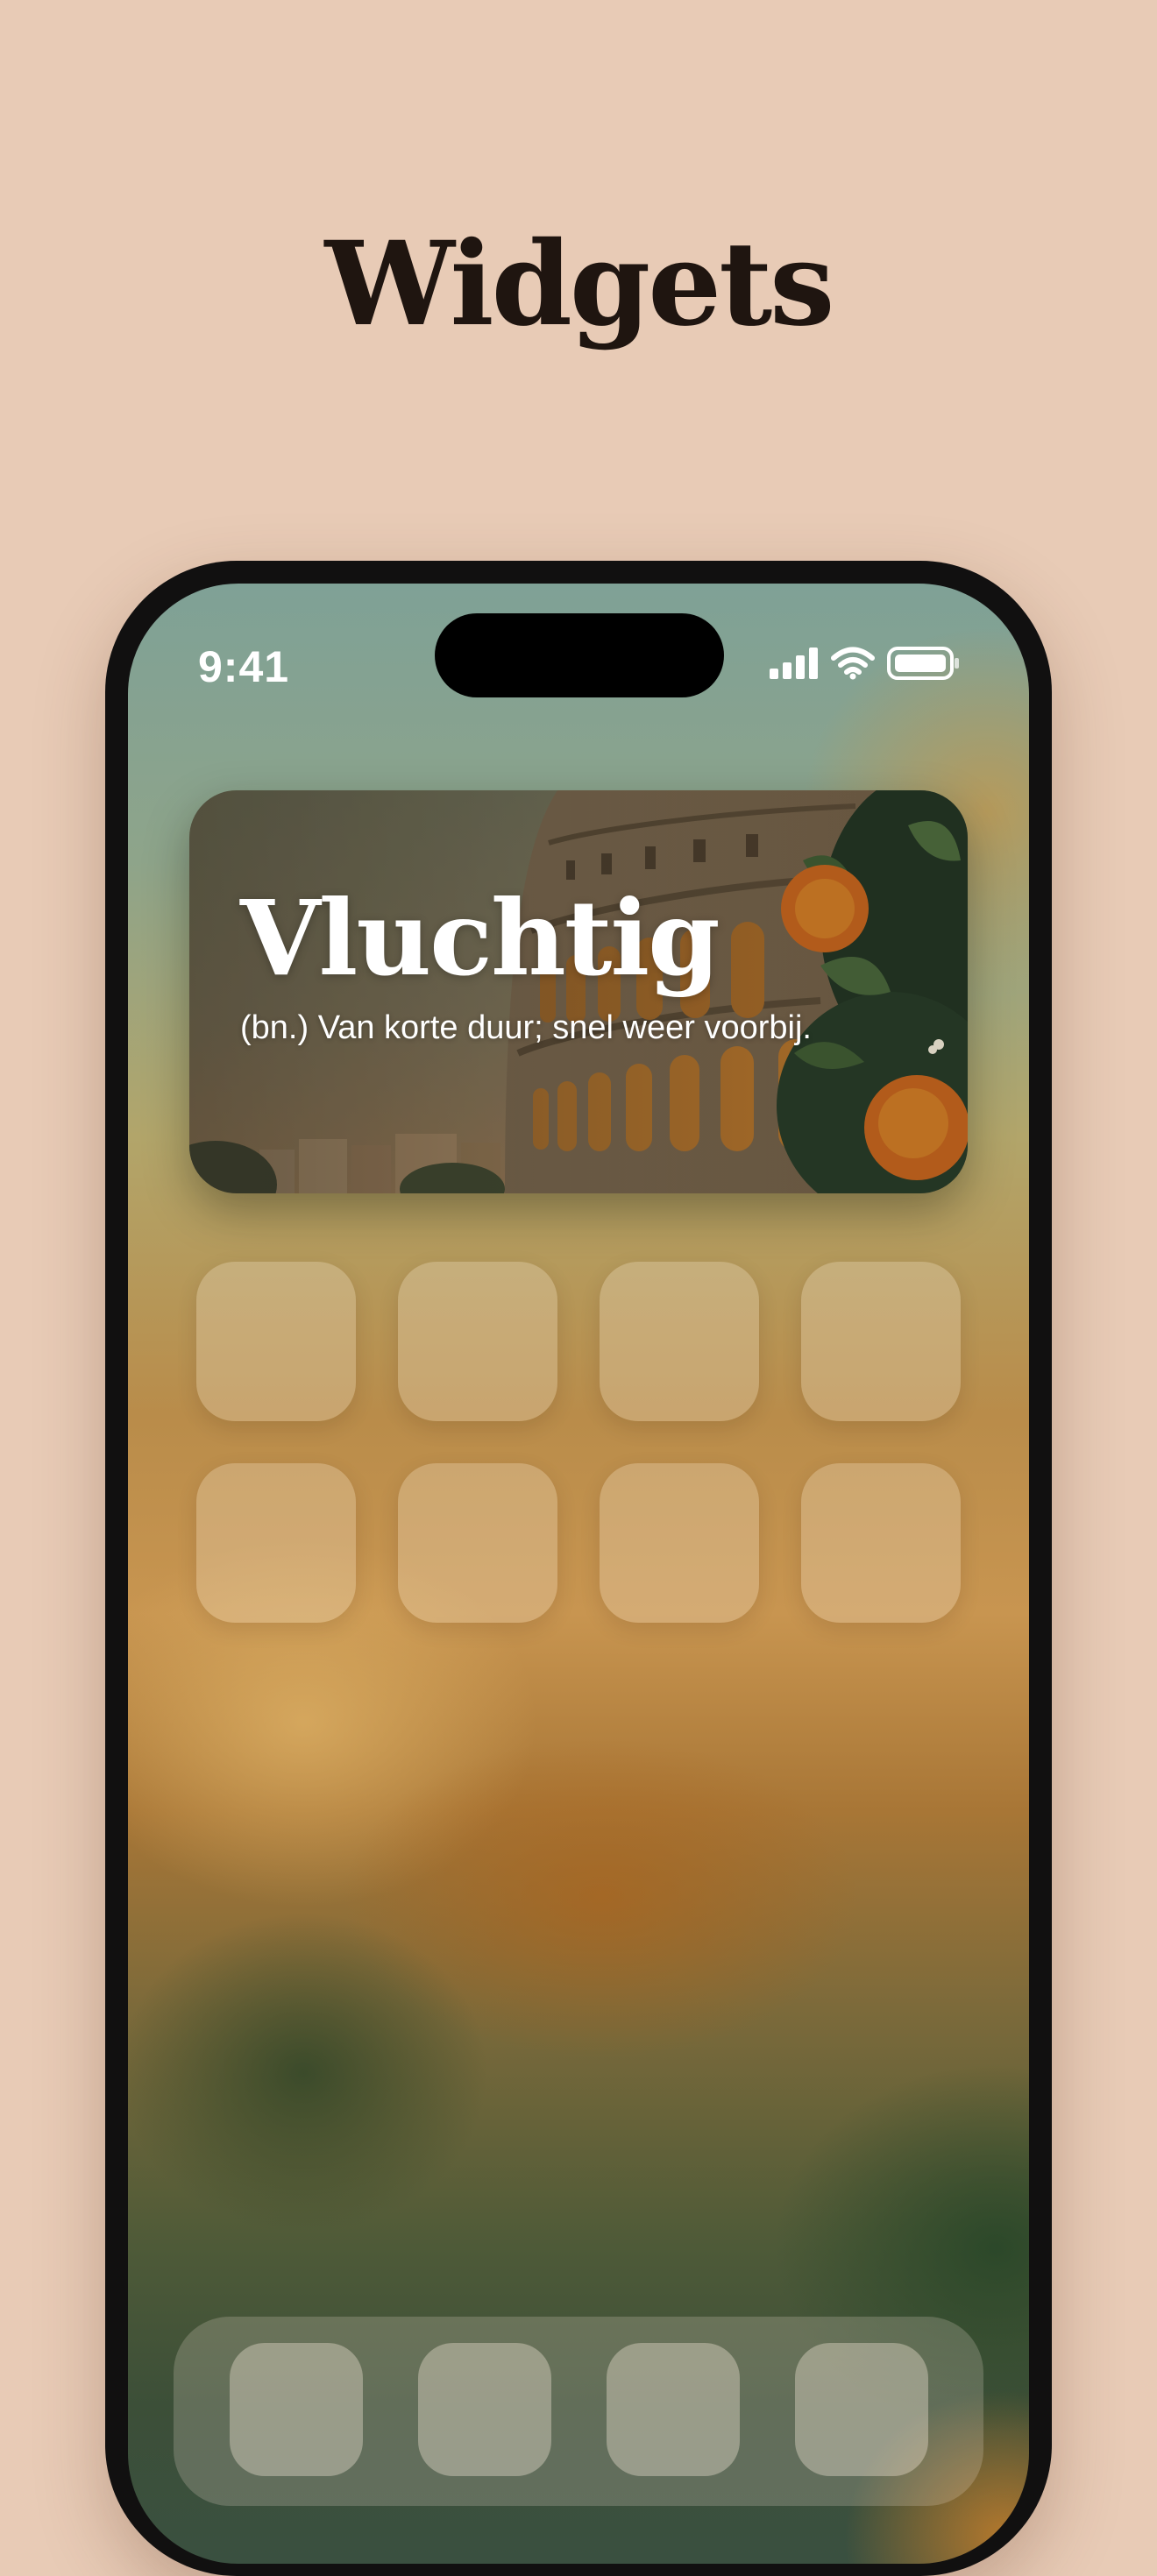  What do you see at coordinates (526, 1027) in the screenshot?
I see `widget-definition: (bn.) Van korte duur; snel weer voorbij.` at bounding box center [526, 1027].